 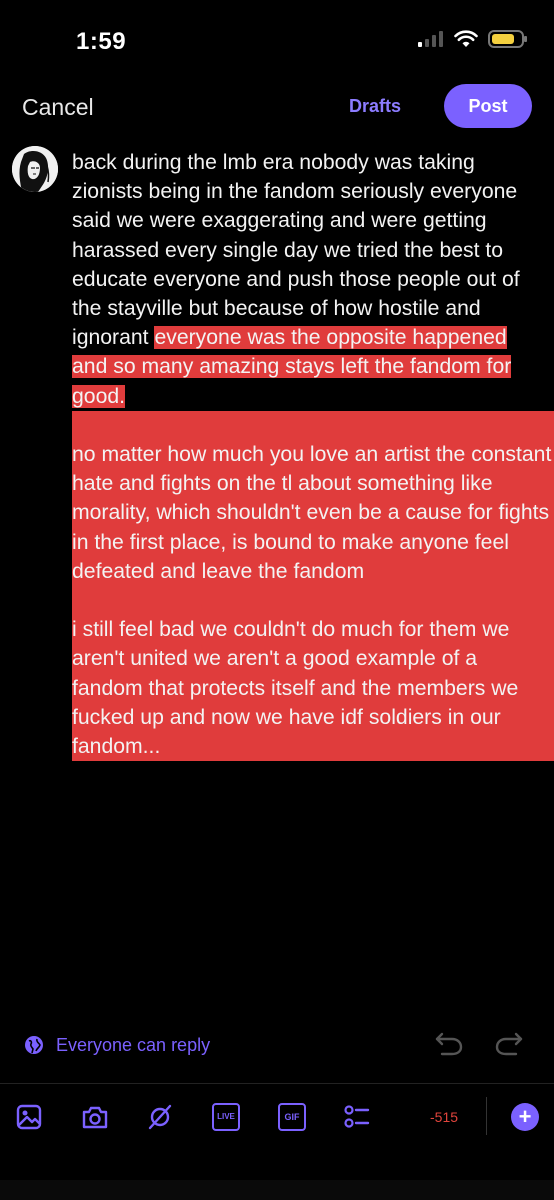 What do you see at coordinates (101, 41) in the screenshot?
I see `status-time: 1:59` at bounding box center [101, 41].